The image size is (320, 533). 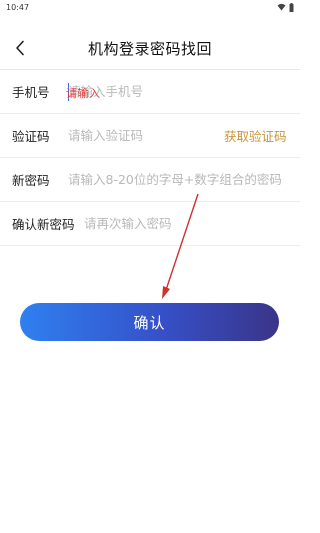 What do you see at coordinates (192, 223) in the screenshot?
I see `confirm-password-input` at bounding box center [192, 223].